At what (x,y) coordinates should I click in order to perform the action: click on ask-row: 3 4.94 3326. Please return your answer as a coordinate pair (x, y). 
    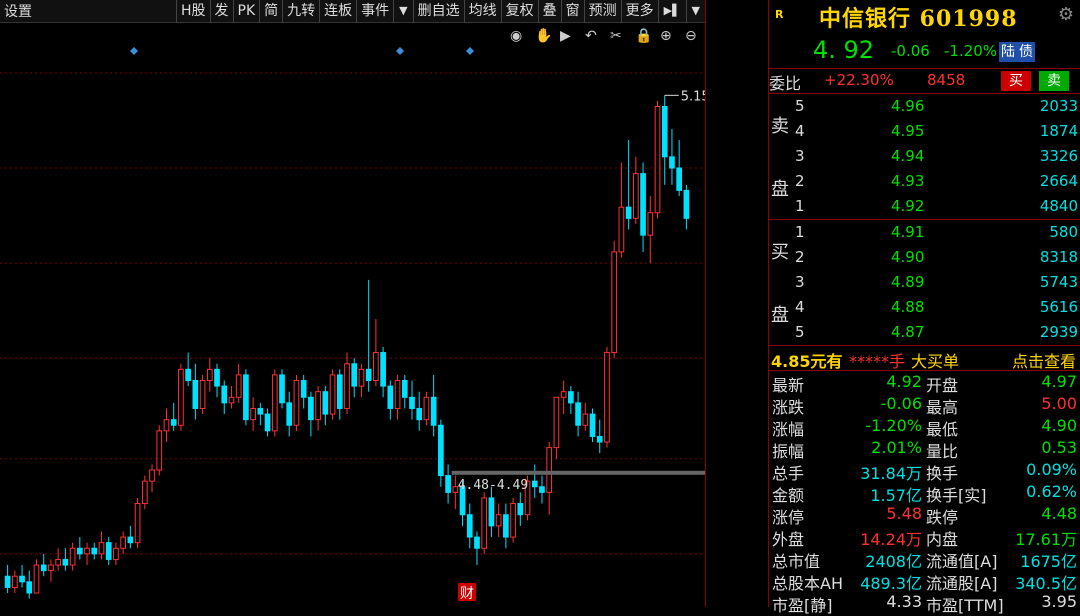
    Looking at the image, I should click on (924, 156).